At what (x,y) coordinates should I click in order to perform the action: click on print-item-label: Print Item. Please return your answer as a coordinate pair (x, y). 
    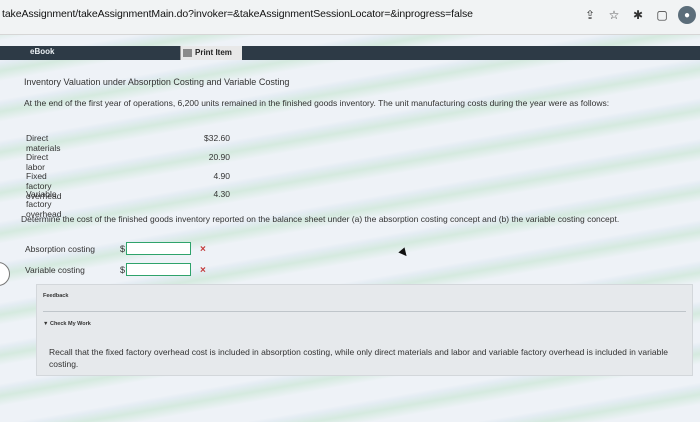
    Looking at the image, I should click on (213, 52).